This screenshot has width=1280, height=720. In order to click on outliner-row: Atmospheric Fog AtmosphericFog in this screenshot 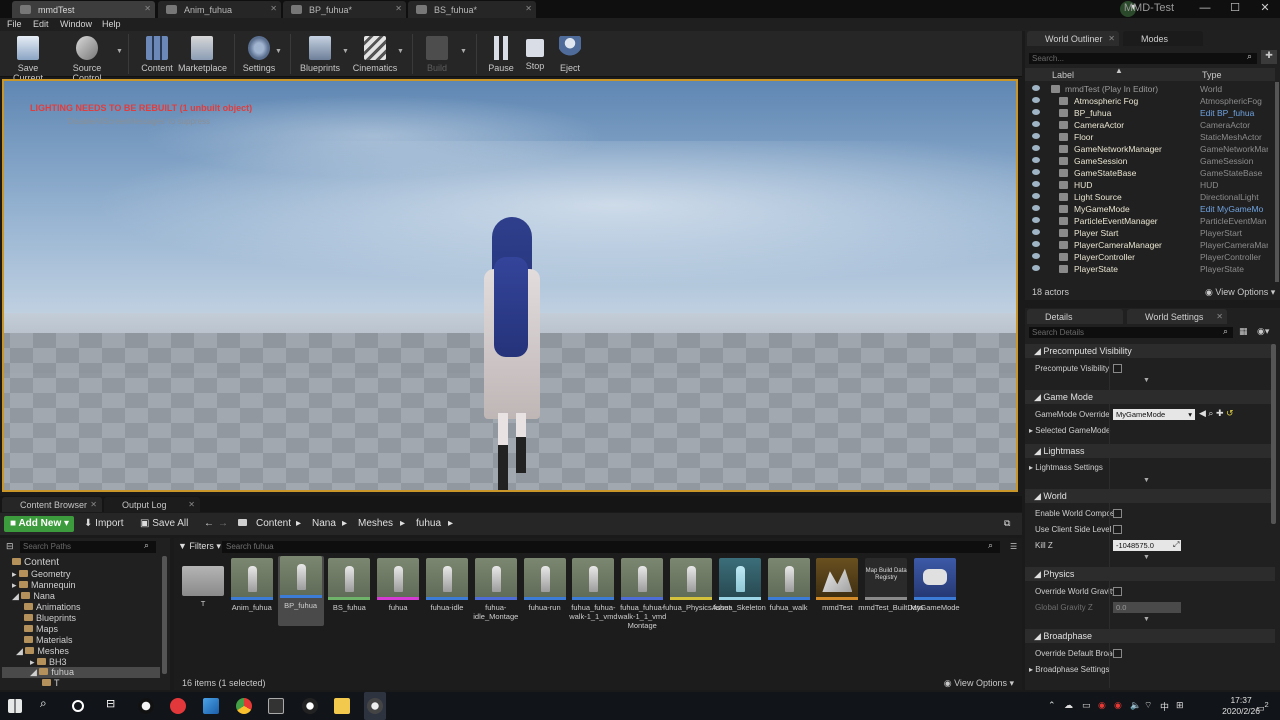, I will do `click(1150, 101)`.